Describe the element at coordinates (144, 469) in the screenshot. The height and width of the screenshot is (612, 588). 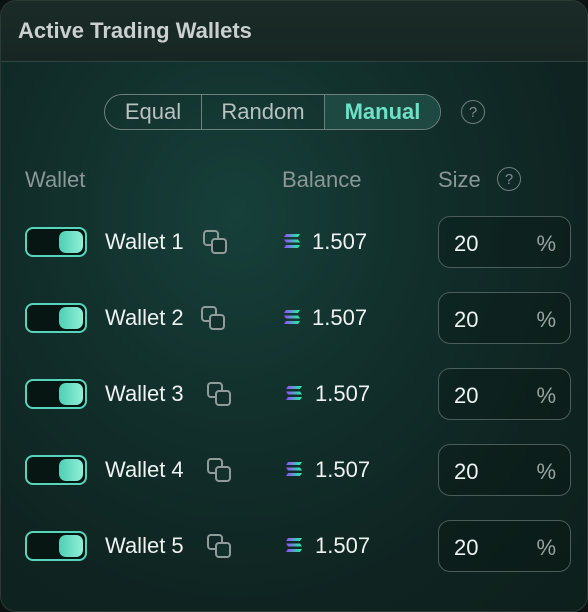
I see `wallet-name: Wallet 4` at that location.